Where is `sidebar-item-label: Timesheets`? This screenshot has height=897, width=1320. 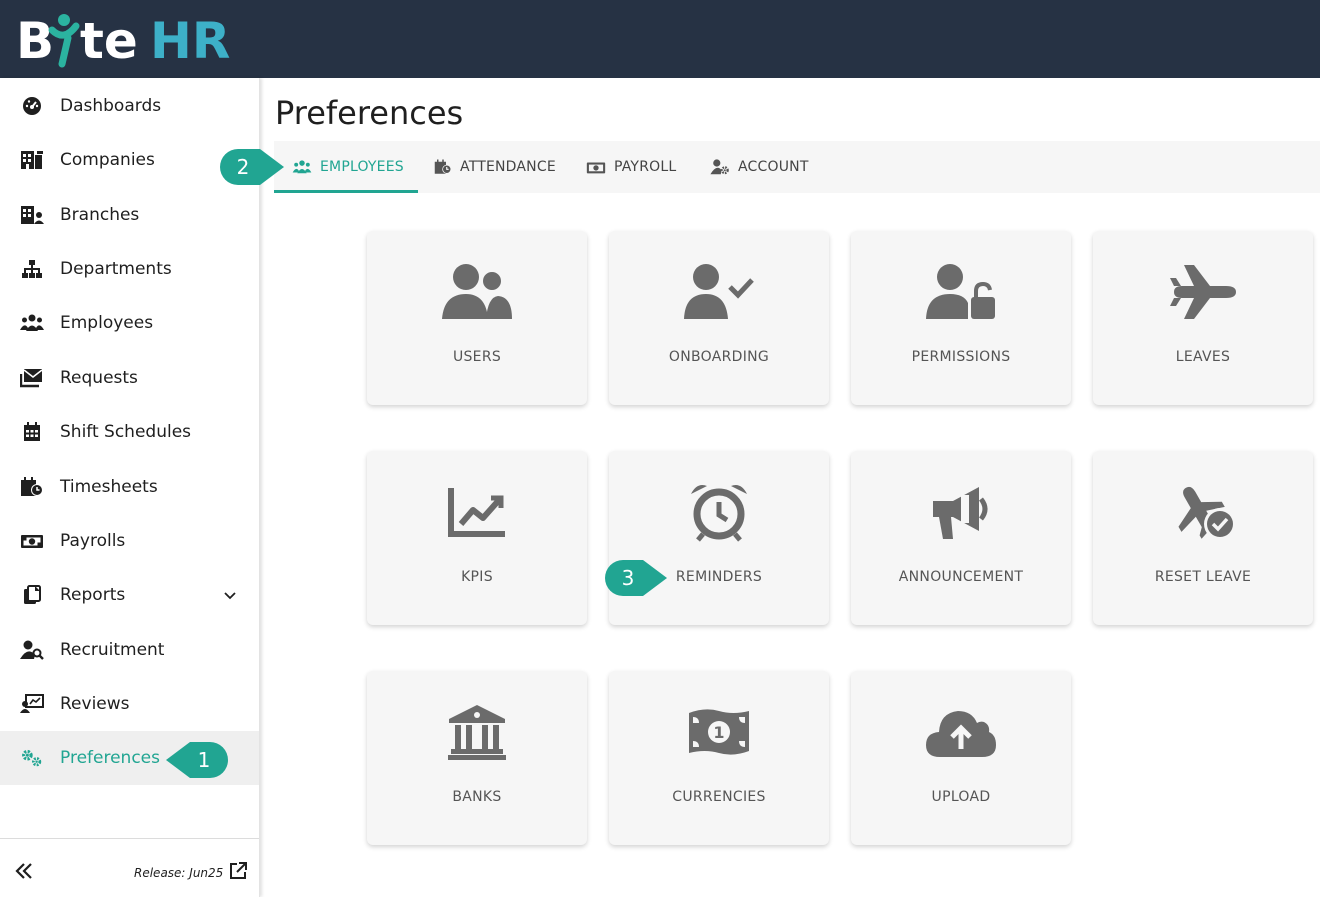
sidebar-item-label: Timesheets is located at coordinates (109, 487).